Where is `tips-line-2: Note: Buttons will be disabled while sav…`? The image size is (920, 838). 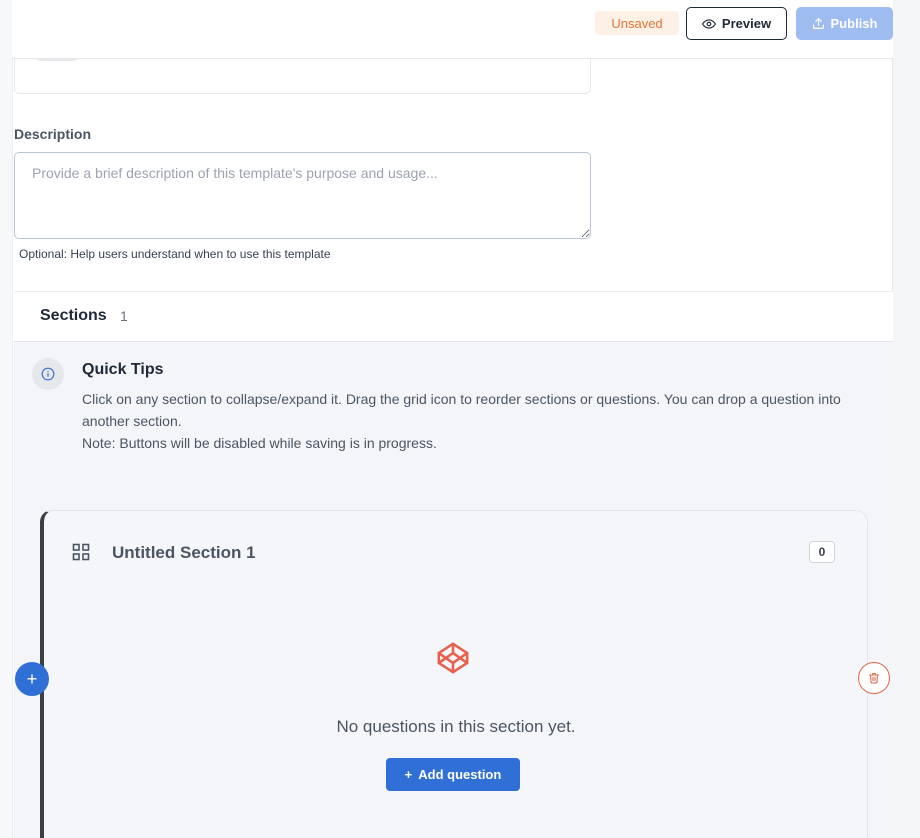 tips-line-2: Note: Buttons will be disabled while sav… is located at coordinates (259, 443).